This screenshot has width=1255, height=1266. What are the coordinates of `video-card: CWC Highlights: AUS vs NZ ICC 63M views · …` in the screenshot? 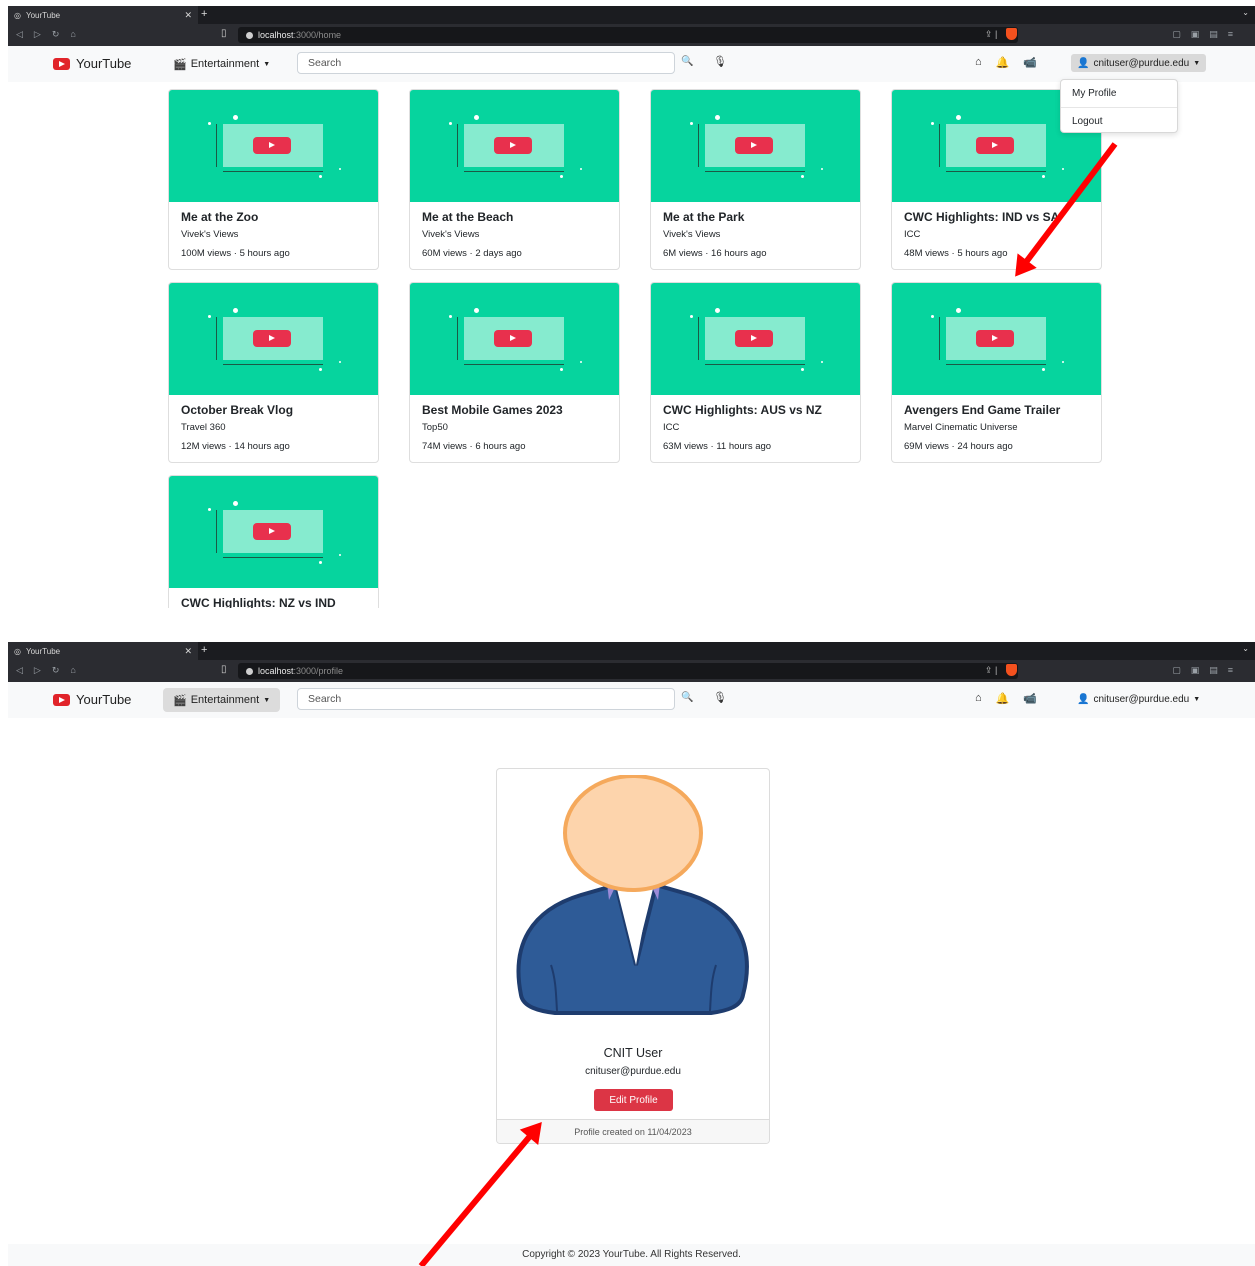 It's located at (755, 372).